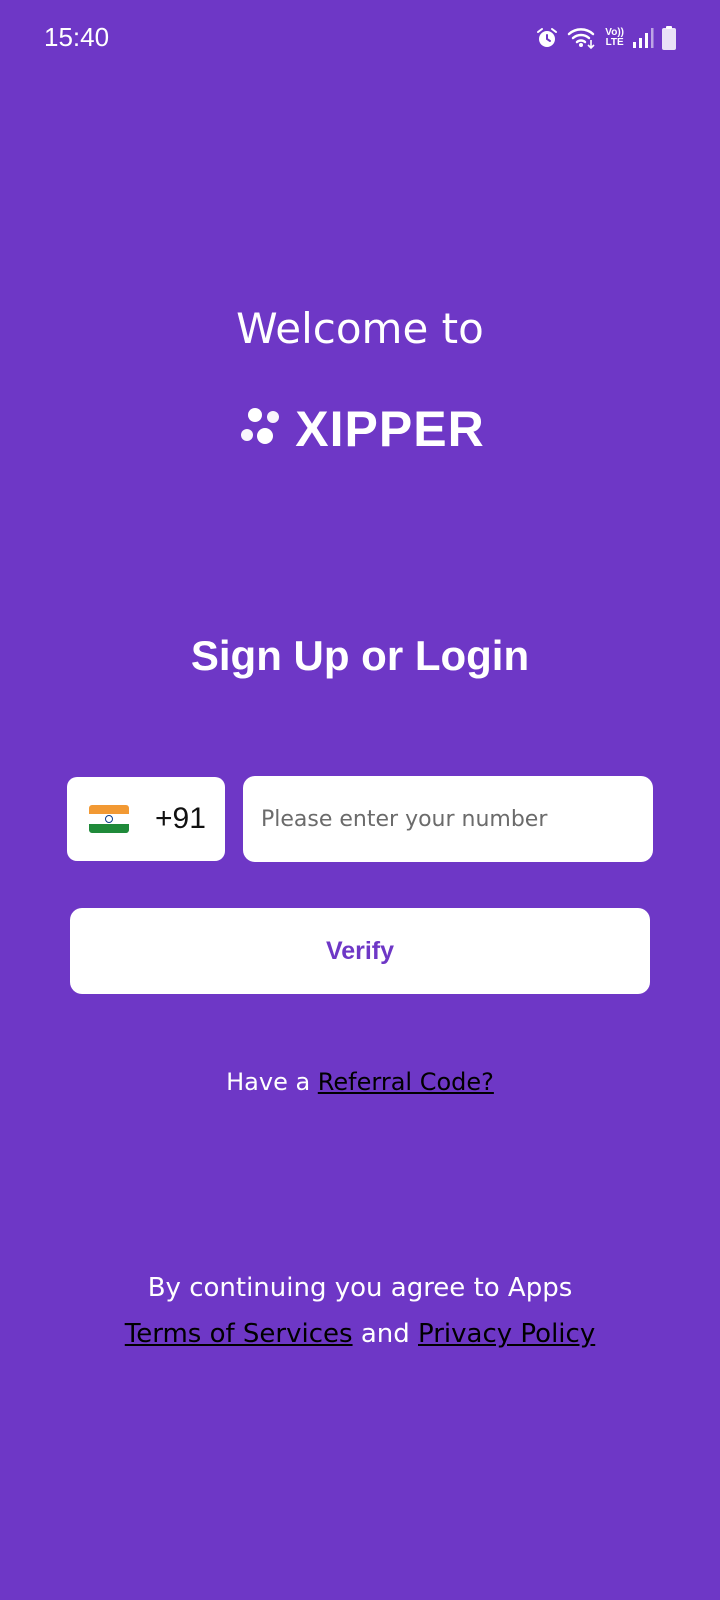 The height and width of the screenshot is (1600, 720). What do you see at coordinates (77, 37) in the screenshot?
I see `status-time: 15:40` at bounding box center [77, 37].